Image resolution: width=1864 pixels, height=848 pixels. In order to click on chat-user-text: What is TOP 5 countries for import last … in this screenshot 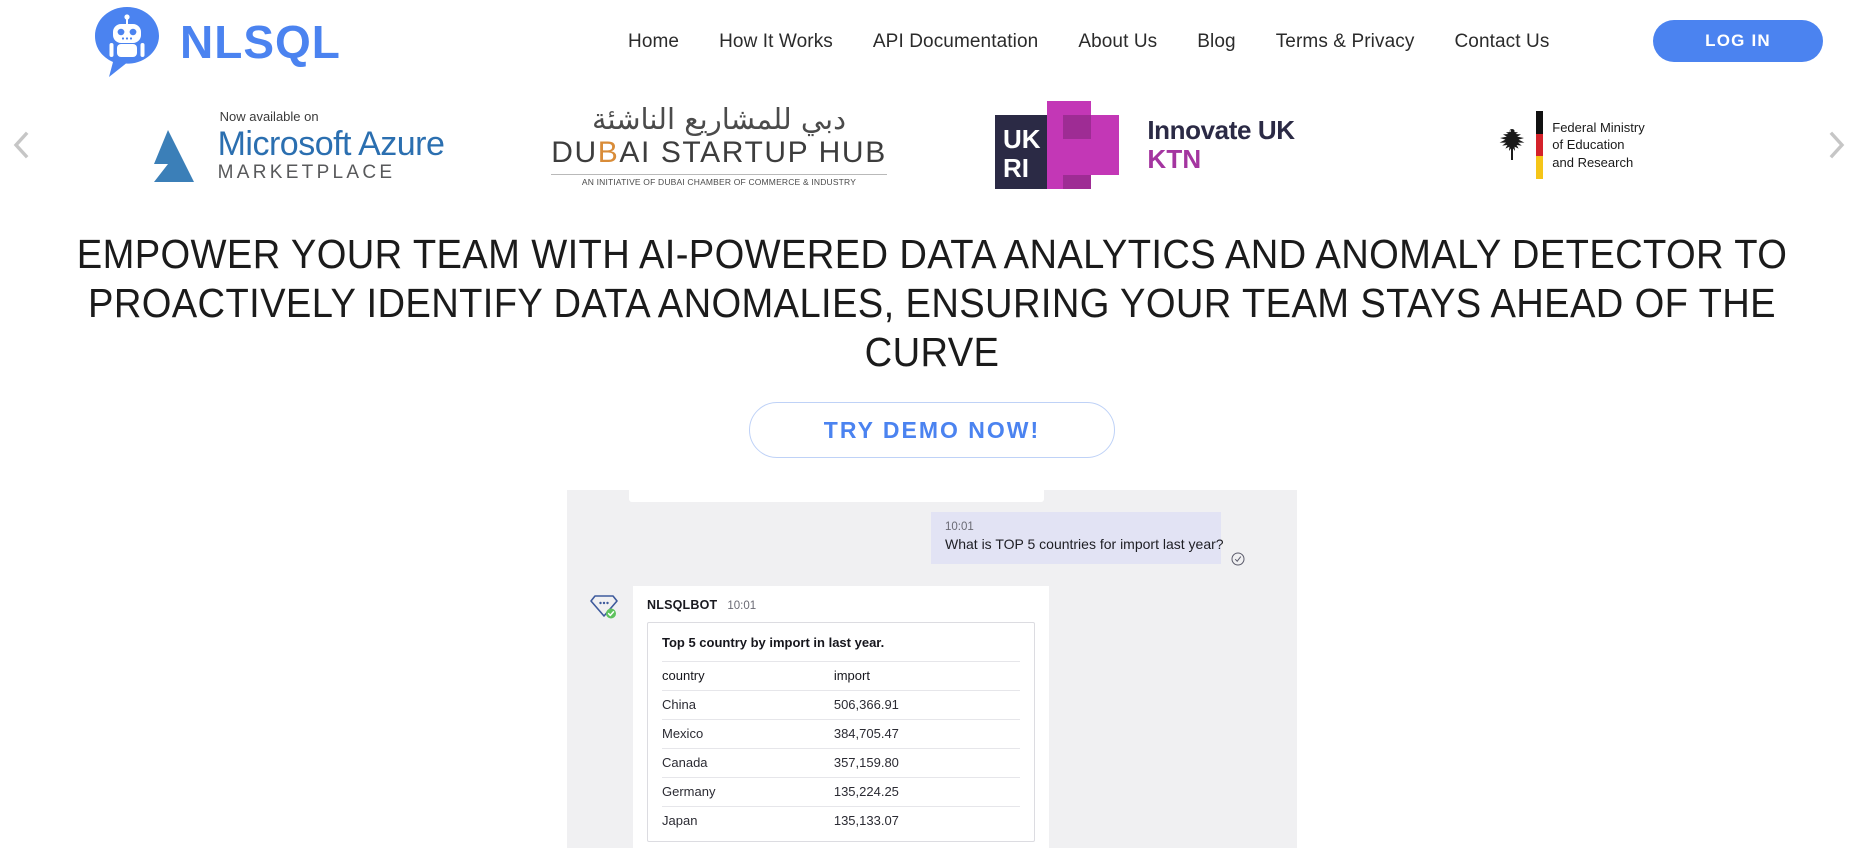, I will do `click(1084, 544)`.